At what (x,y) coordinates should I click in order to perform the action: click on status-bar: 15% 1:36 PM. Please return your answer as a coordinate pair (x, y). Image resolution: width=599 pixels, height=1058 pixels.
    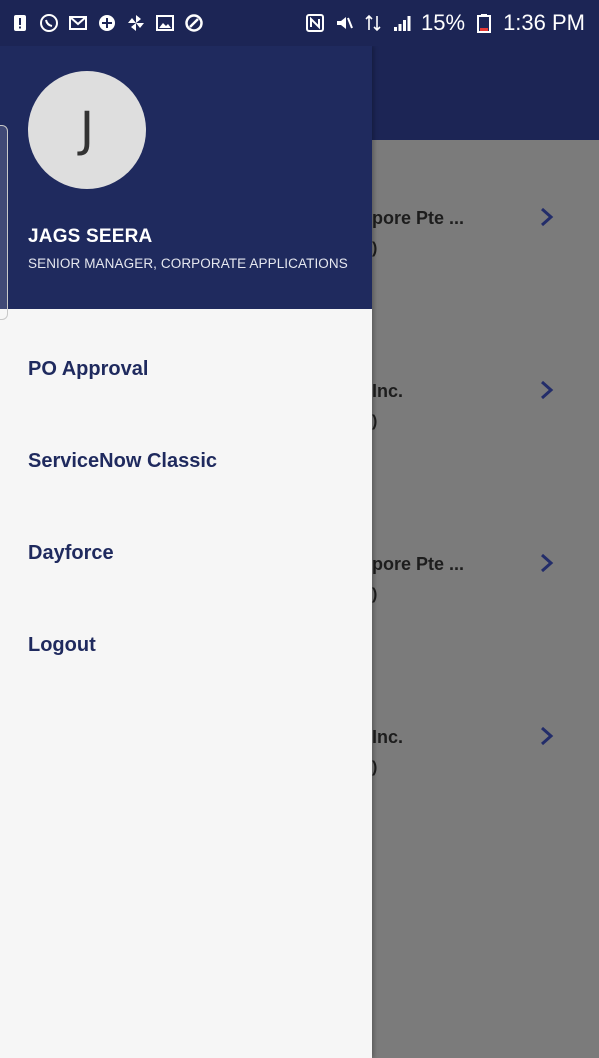
    Looking at the image, I should click on (299, 23).